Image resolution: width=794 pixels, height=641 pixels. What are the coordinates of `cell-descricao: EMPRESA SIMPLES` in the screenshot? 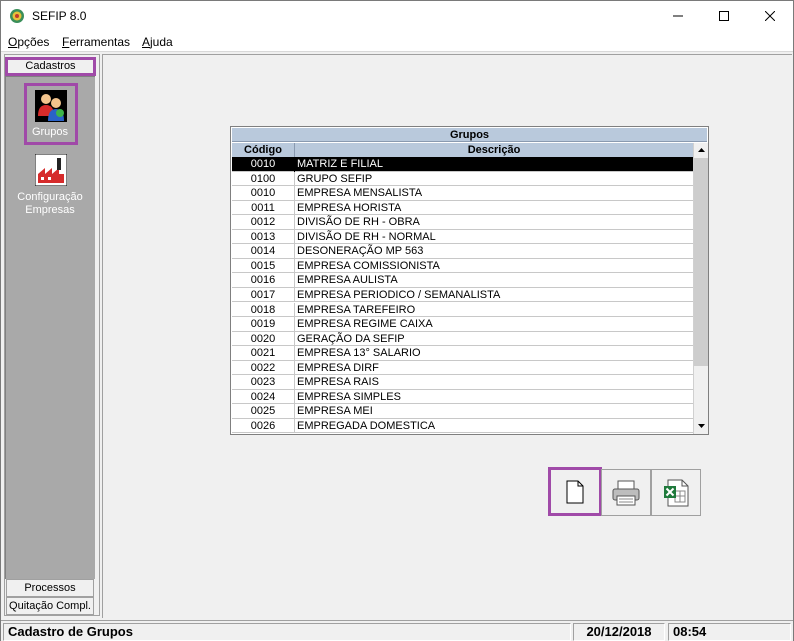 It's located at (349, 396).